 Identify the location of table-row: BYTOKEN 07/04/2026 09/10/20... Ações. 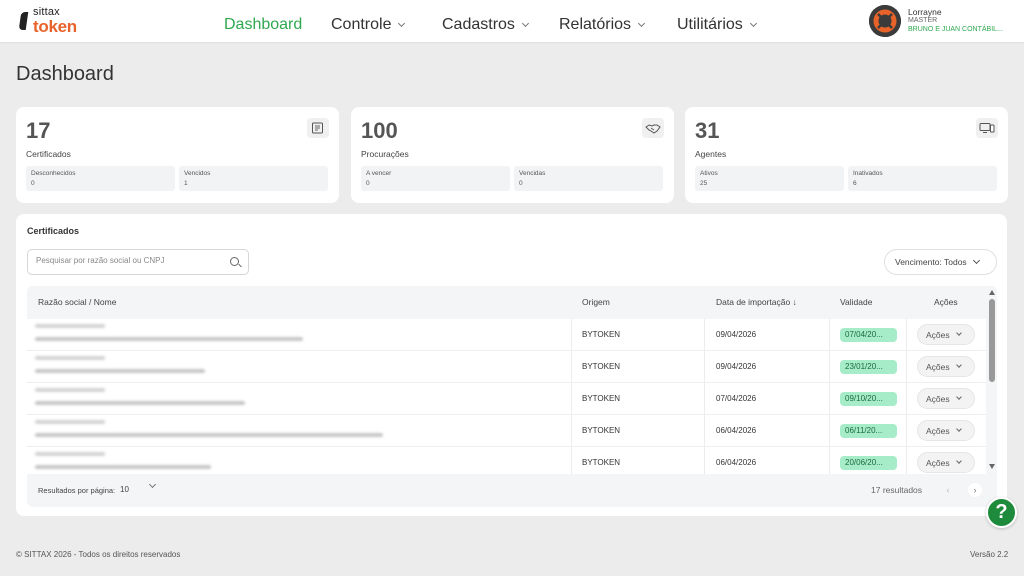
(506, 399).